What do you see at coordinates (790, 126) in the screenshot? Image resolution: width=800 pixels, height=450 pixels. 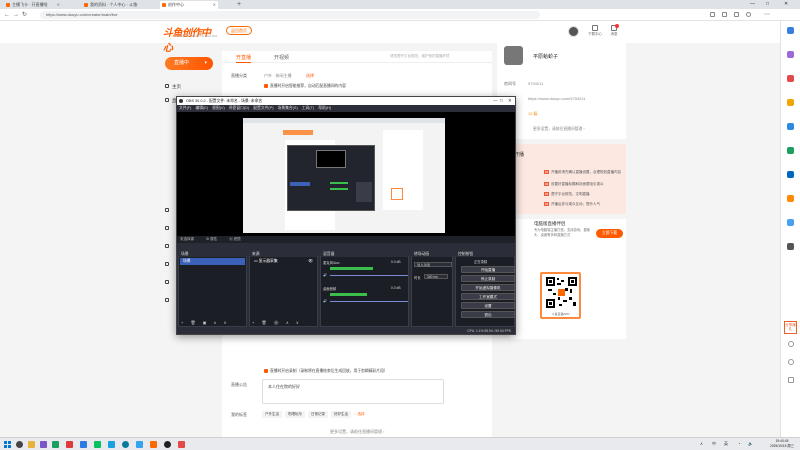 I see `games-icon` at bounding box center [790, 126].